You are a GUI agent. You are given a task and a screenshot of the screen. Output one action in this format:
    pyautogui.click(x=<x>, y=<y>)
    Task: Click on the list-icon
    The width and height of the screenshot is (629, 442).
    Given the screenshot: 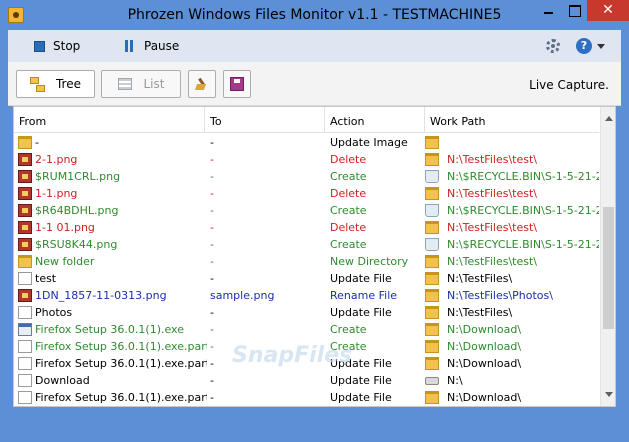 What is the action you would take?
    pyautogui.click(x=124, y=84)
    